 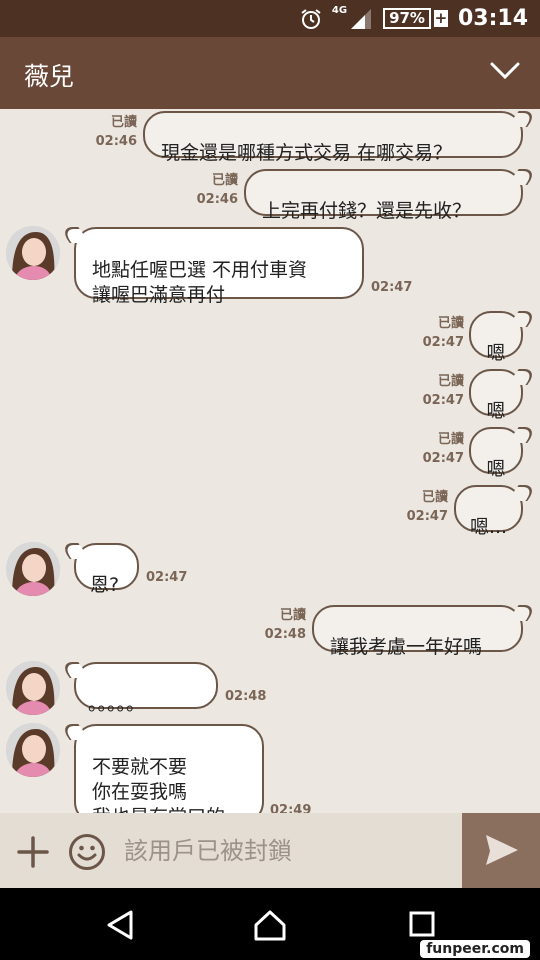 I want to click on send-icon, so click(x=502, y=850).